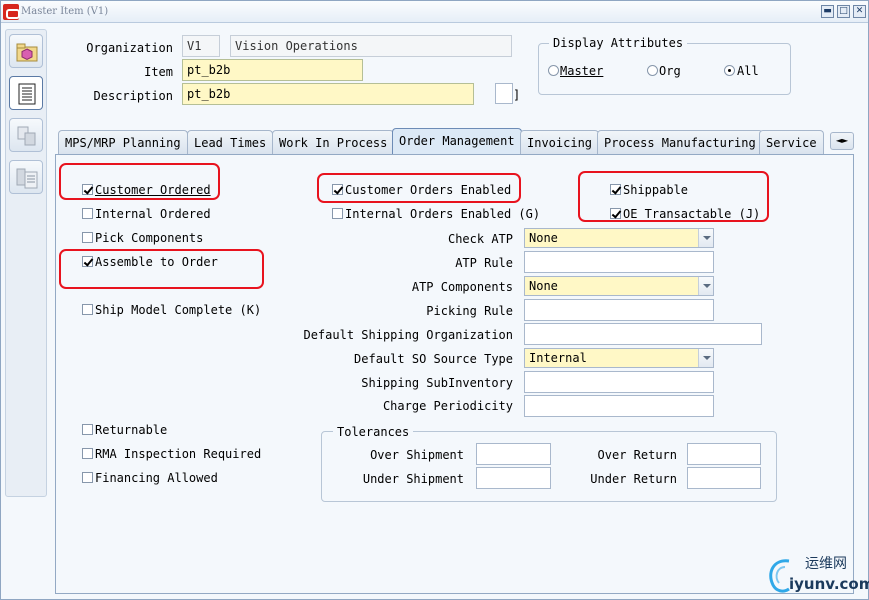  What do you see at coordinates (87, 453) in the screenshot?
I see `rma-inspection-required-checkbox` at bounding box center [87, 453].